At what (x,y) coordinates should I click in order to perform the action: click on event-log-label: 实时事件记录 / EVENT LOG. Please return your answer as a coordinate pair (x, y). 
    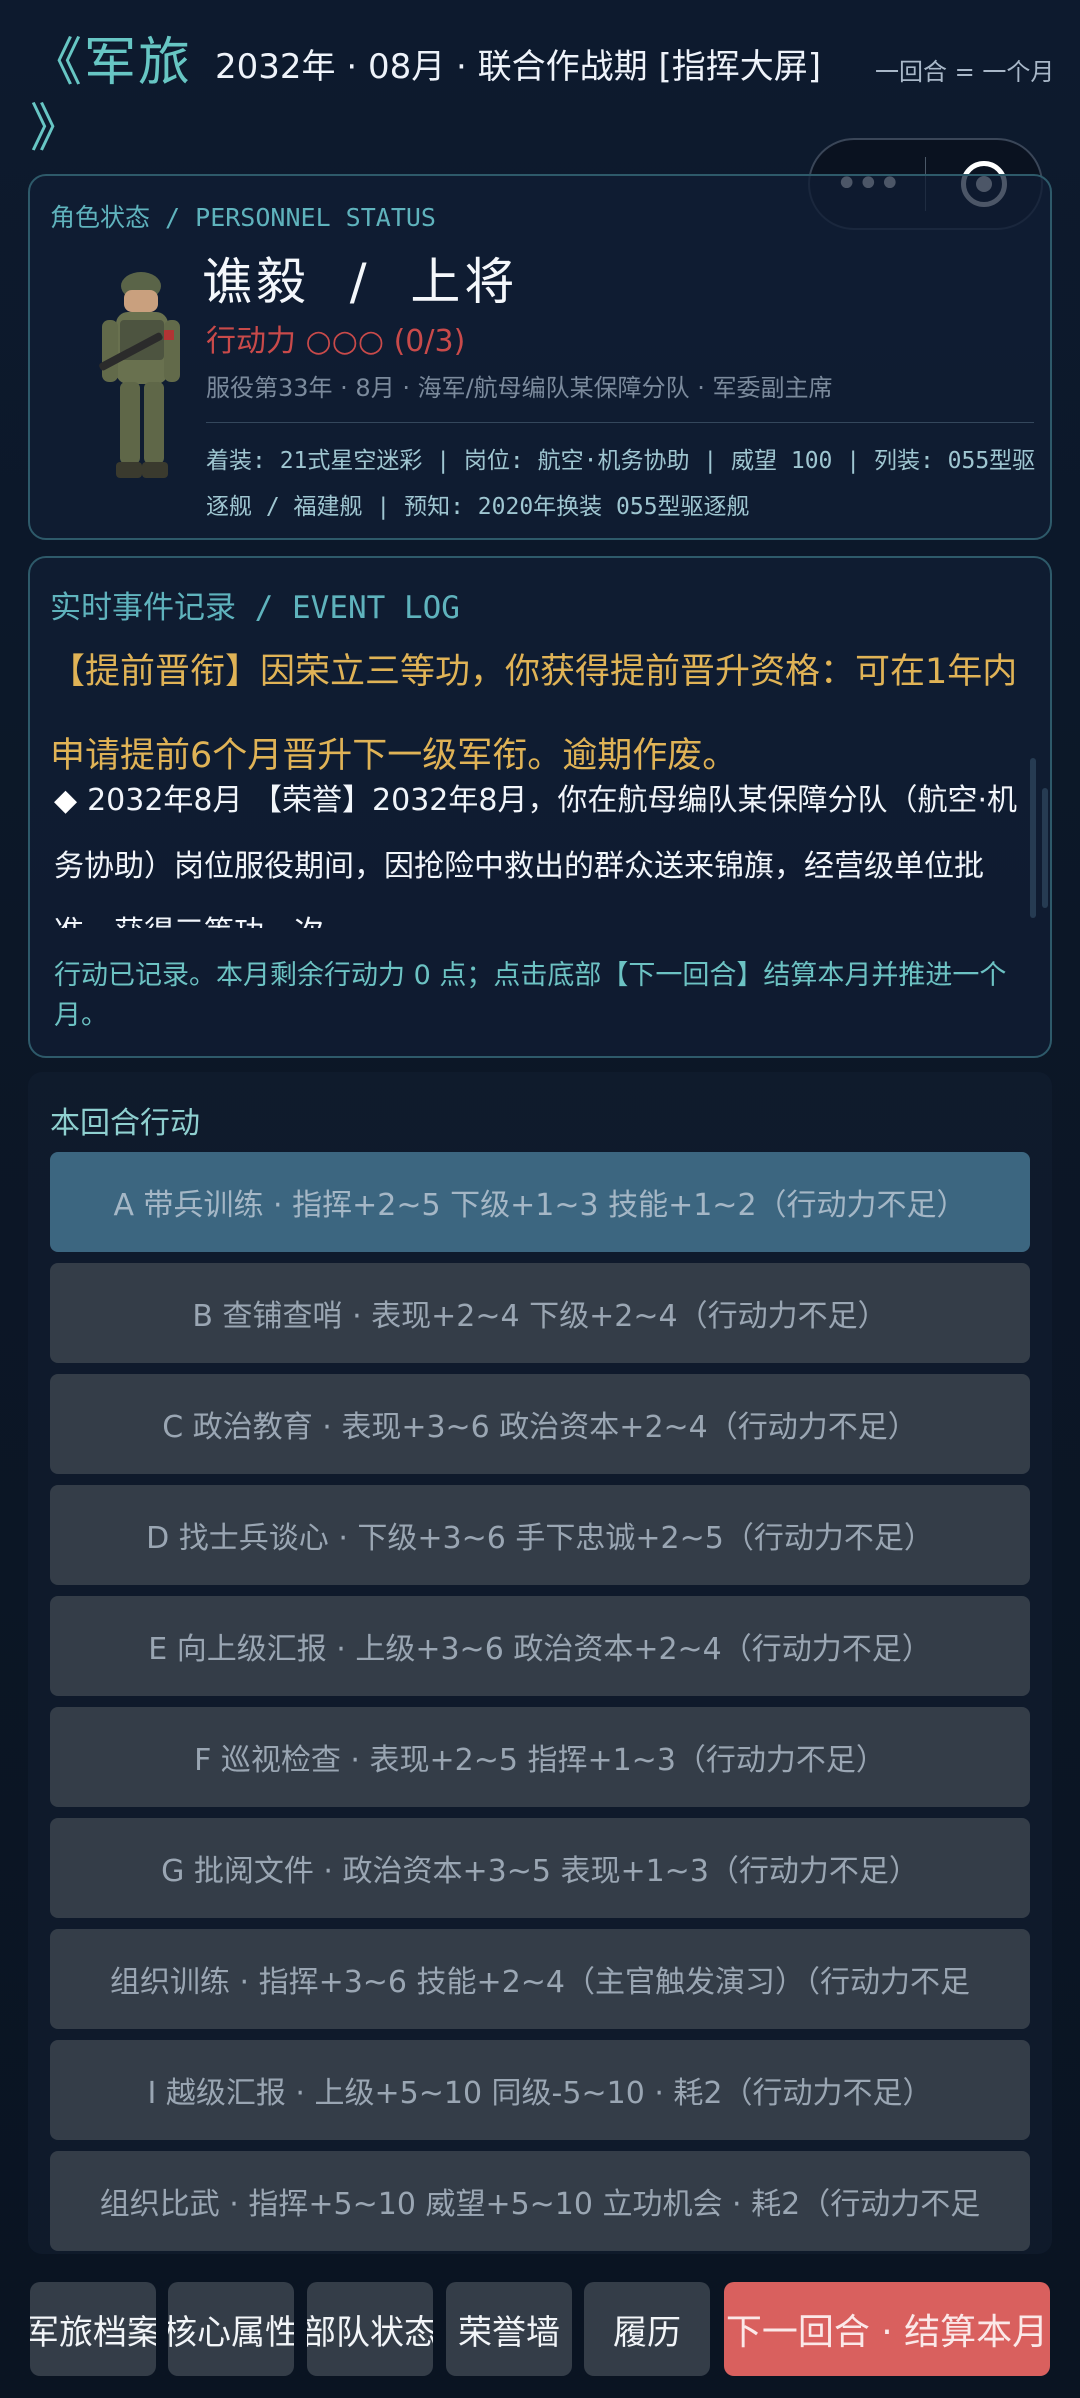
    Looking at the image, I should click on (255, 608).